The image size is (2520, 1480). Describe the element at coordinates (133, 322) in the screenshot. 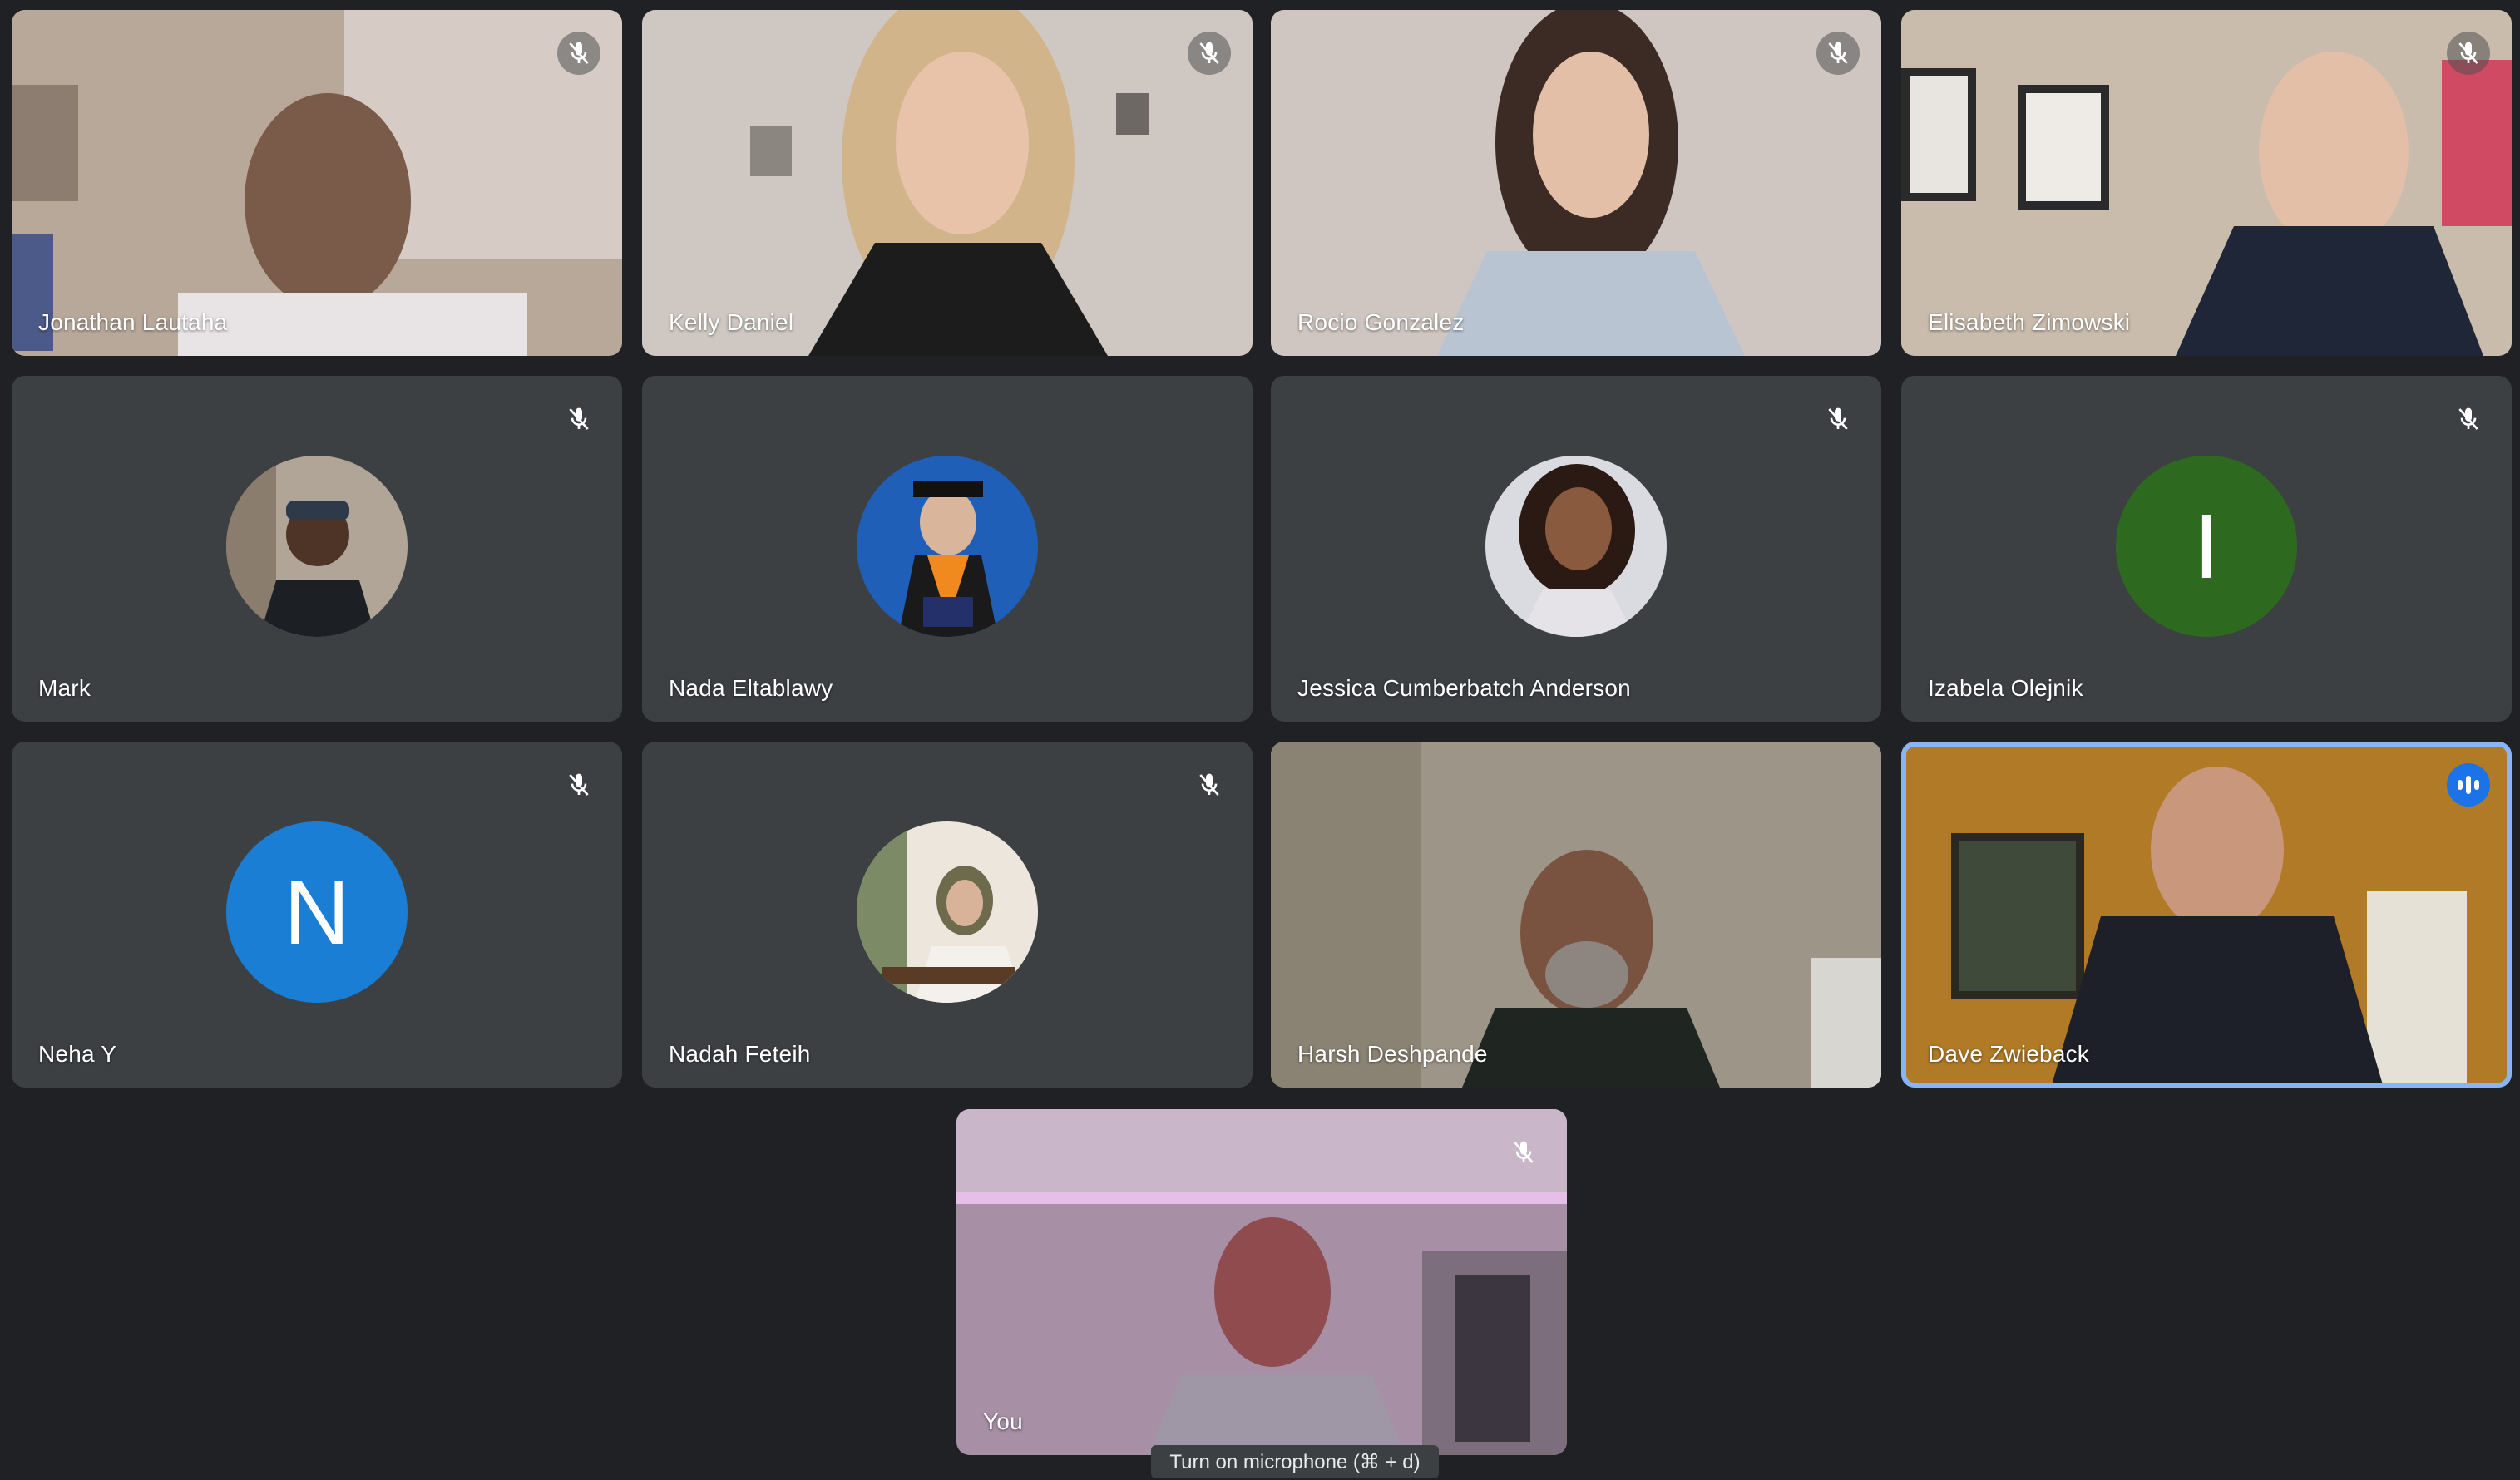

I see `participant-name: Jonathan Lautaha` at that location.